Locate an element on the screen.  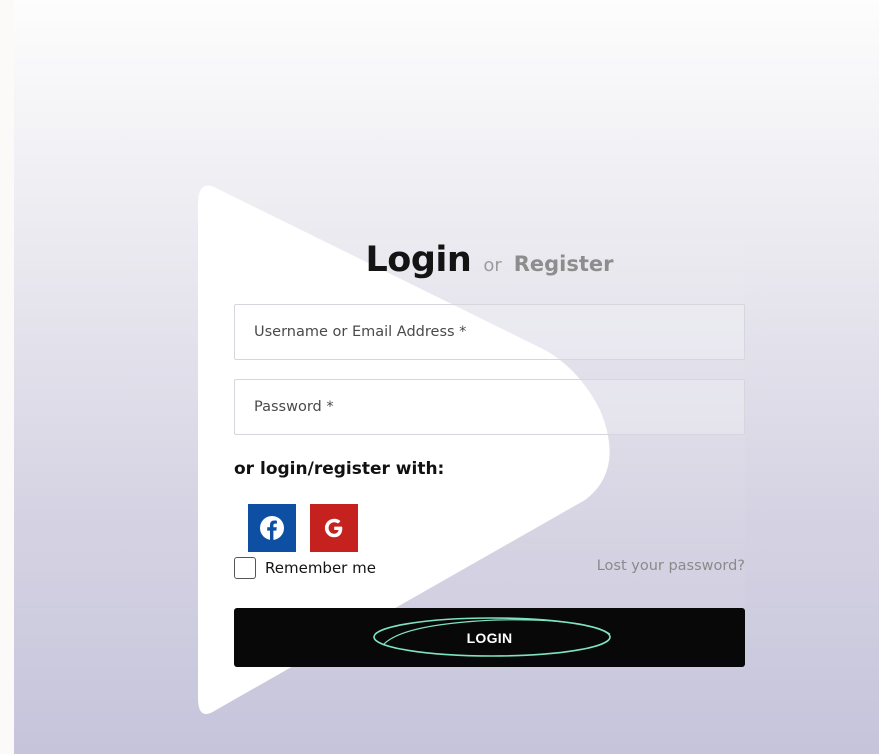
facebook-login-button is located at coordinates (272, 528).